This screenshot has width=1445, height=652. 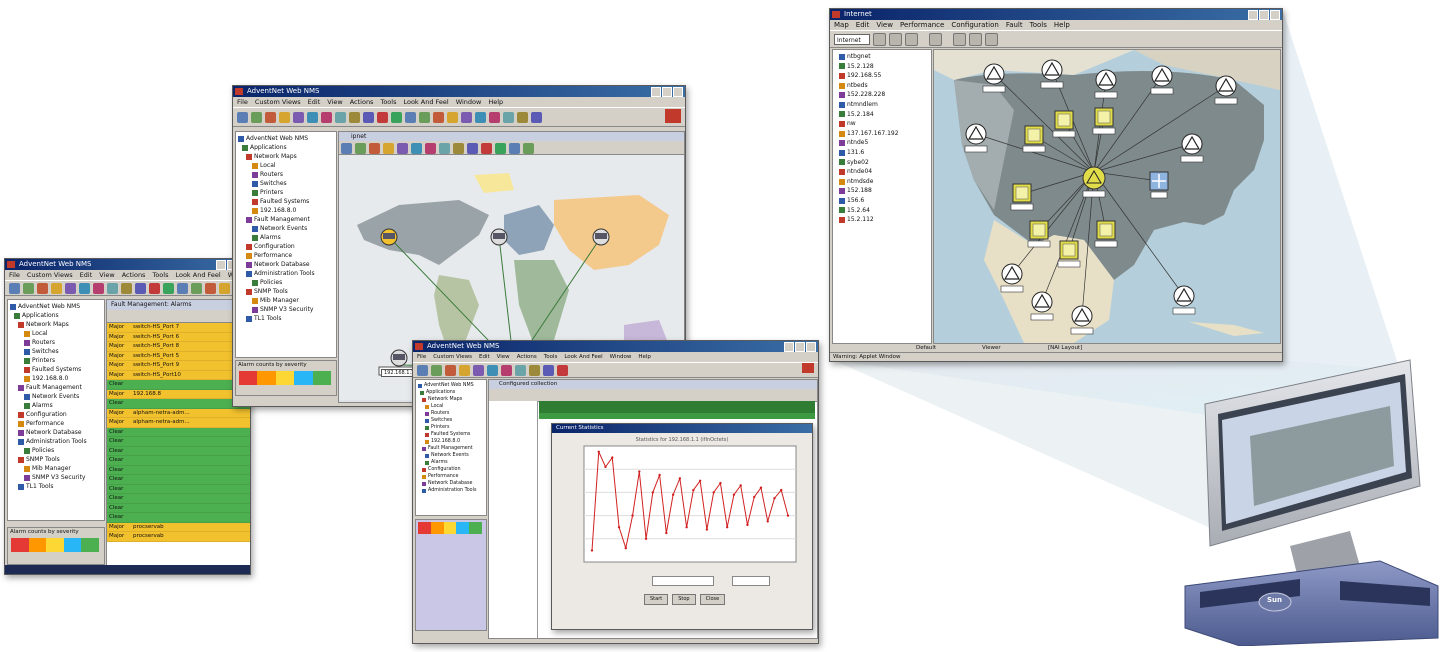 What do you see at coordinates (601, 237) in the screenshot?
I see `map-node-icon` at bounding box center [601, 237].